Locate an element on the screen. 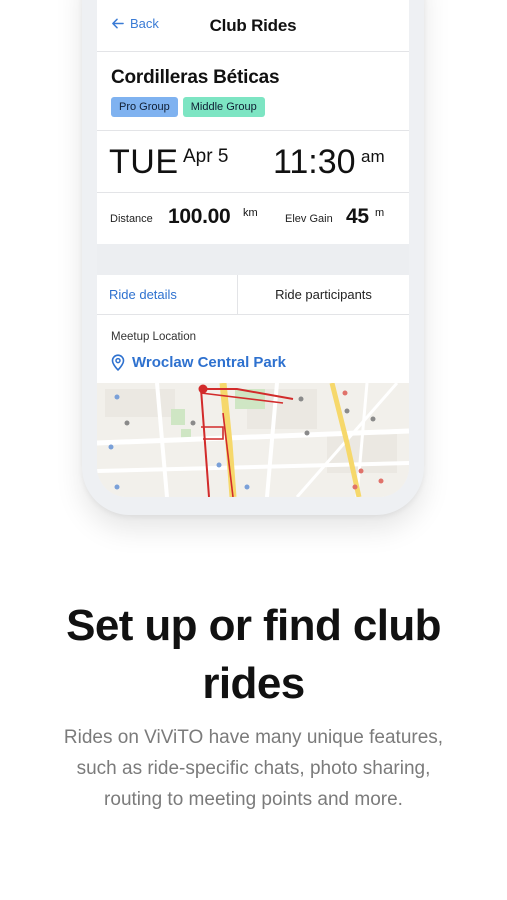 The height and width of the screenshot is (900, 507). page-title: Club Rides is located at coordinates (253, 25).